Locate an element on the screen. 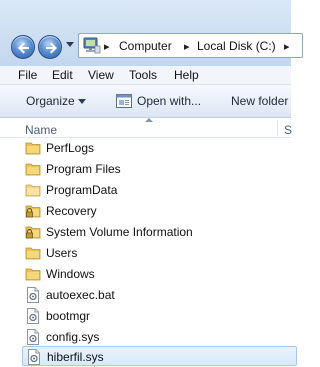 Image resolution: width=320 pixels, height=367 pixels. file-name: bootmgr is located at coordinates (68, 316).